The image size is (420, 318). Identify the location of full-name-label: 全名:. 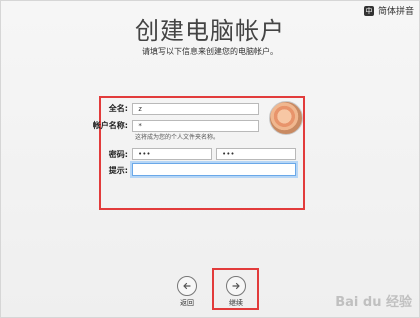
(118, 108).